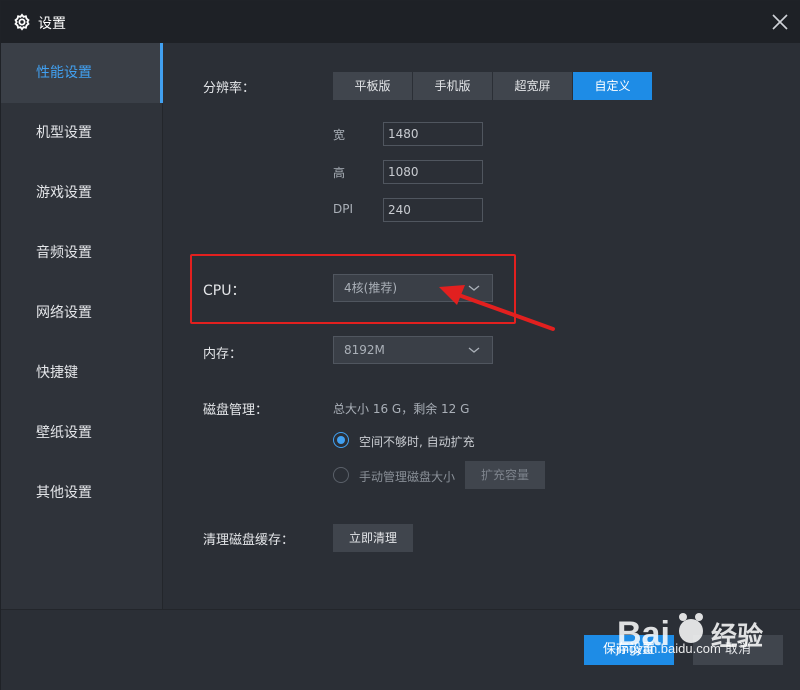 The image size is (800, 690). I want to click on sidebar-item-performance: 性能设置, so click(82, 73).